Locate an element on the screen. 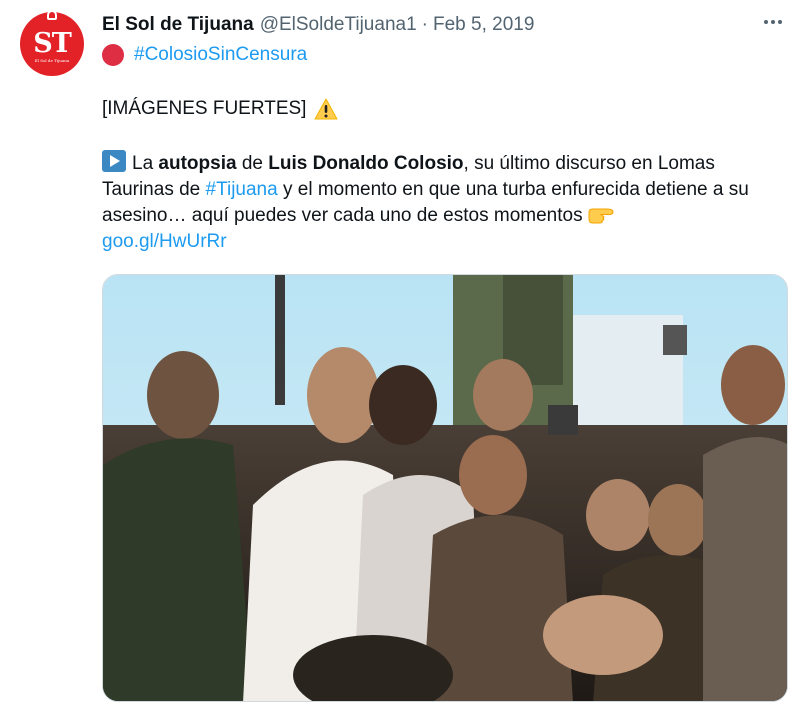 This screenshot has width=800, height=714. avatar: ST El Sol de Tijuana is located at coordinates (52, 44).